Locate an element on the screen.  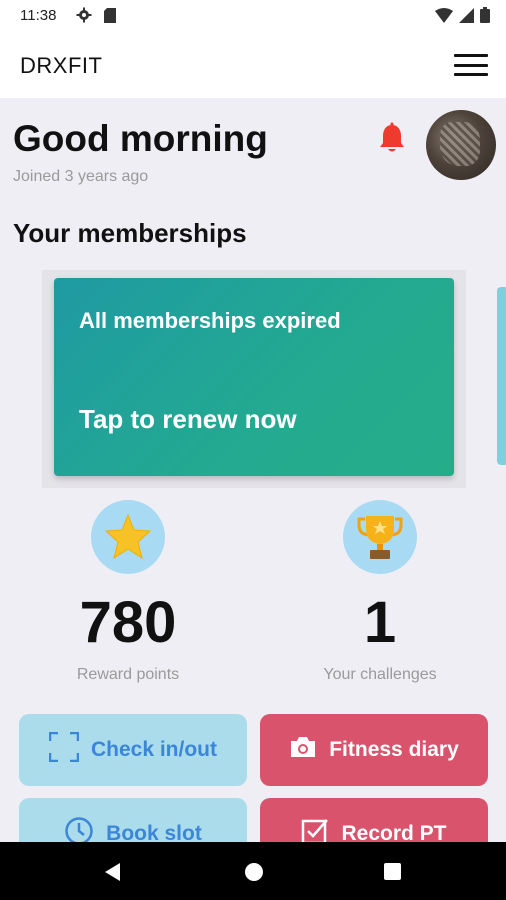
reward-points-stat: 780 Reward points is located at coordinates (128, 592).